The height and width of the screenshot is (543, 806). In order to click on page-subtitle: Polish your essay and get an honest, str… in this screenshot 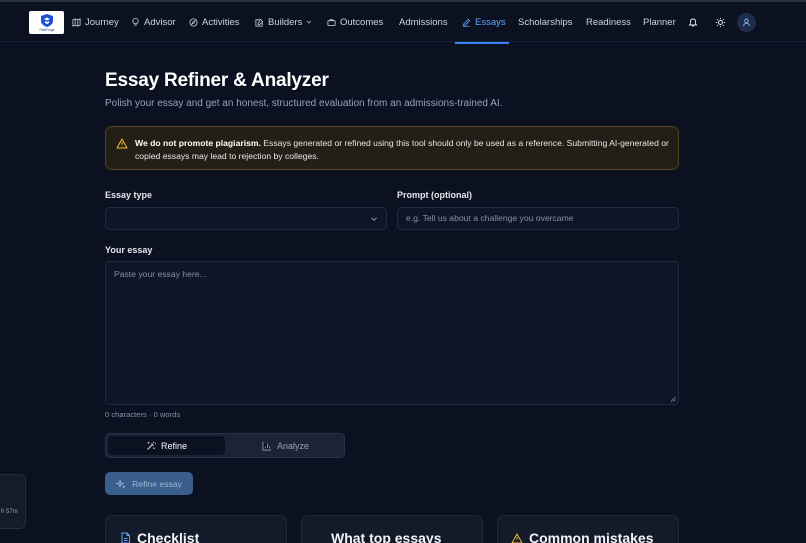, I will do `click(304, 103)`.